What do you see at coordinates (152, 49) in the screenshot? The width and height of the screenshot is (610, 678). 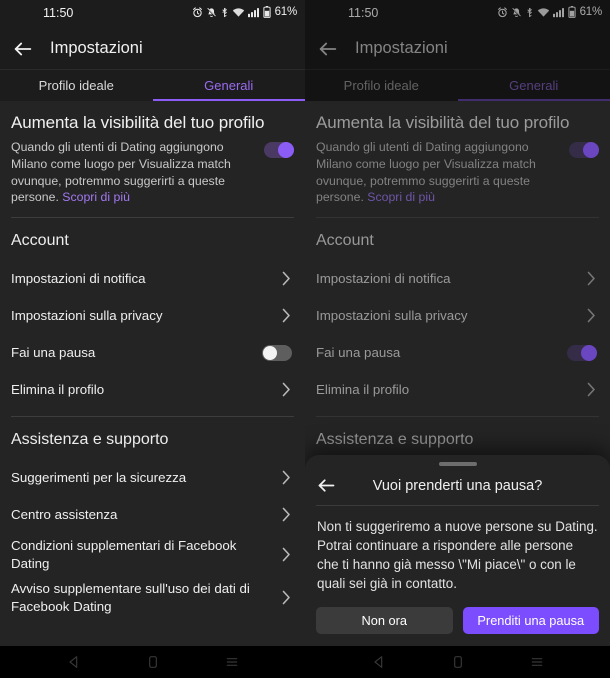 I see `app-bar: Impostazioni` at bounding box center [152, 49].